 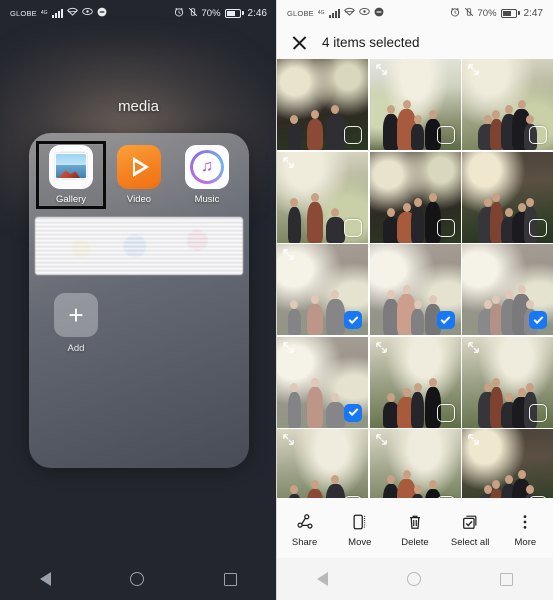 I want to click on share-button: Share, so click(x=305, y=530).